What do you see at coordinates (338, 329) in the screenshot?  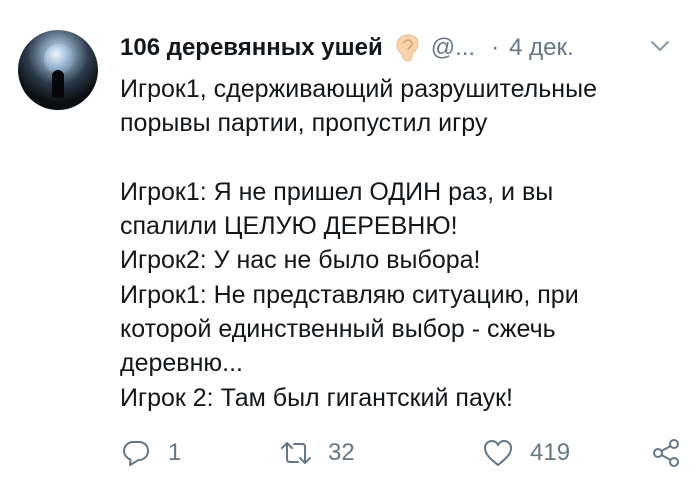 I see `tweet-line: которой единственный выбор - сжечь` at bounding box center [338, 329].